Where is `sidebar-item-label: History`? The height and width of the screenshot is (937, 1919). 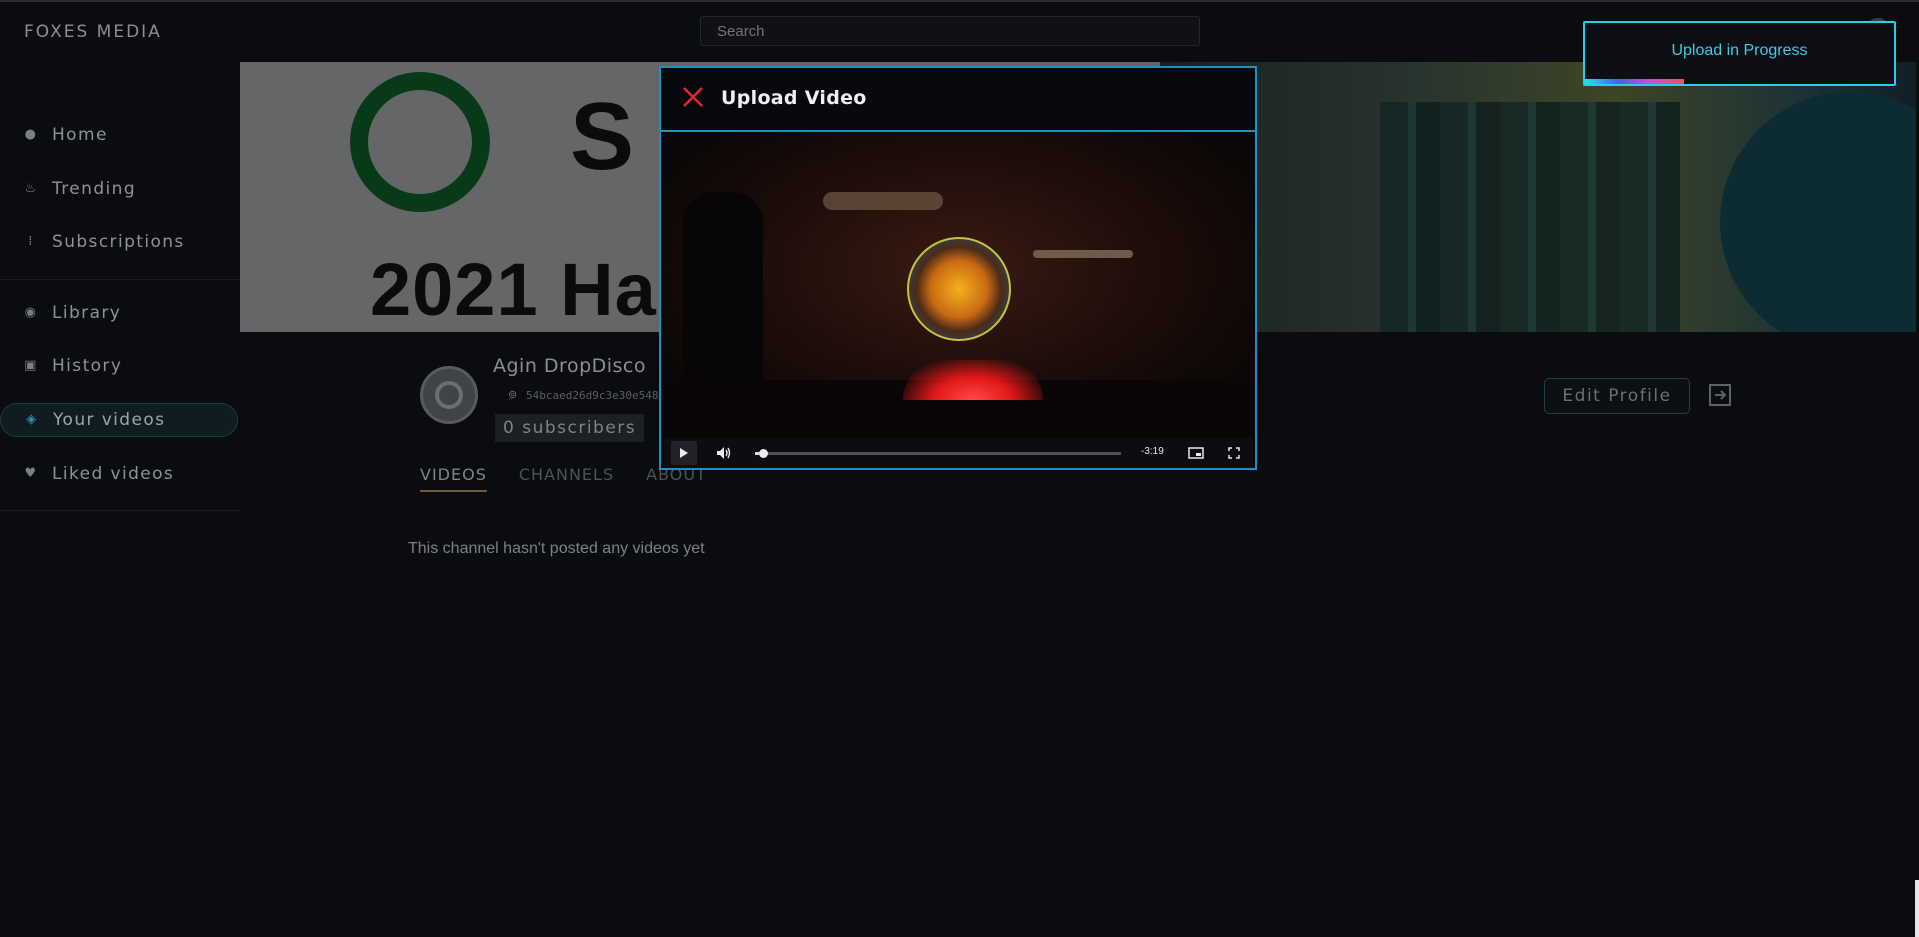
sidebar-item-label: History is located at coordinates (87, 366).